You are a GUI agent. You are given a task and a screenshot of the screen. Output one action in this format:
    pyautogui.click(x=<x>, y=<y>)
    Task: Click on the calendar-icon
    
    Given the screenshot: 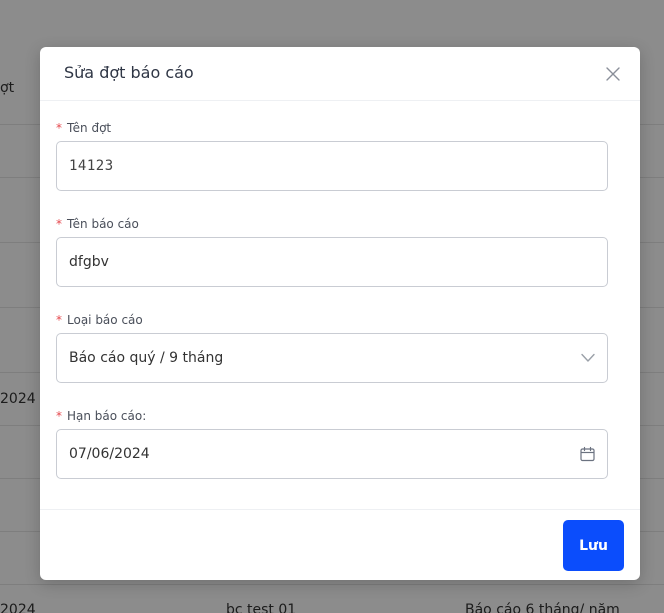 What is the action you would take?
    pyautogui.click(x=587, y=454)
    